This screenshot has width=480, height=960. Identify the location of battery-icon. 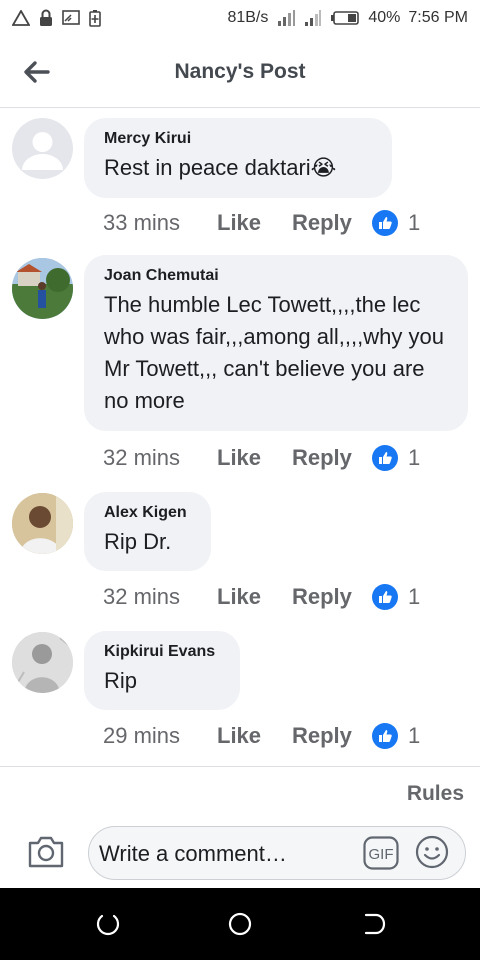
(345, 18).